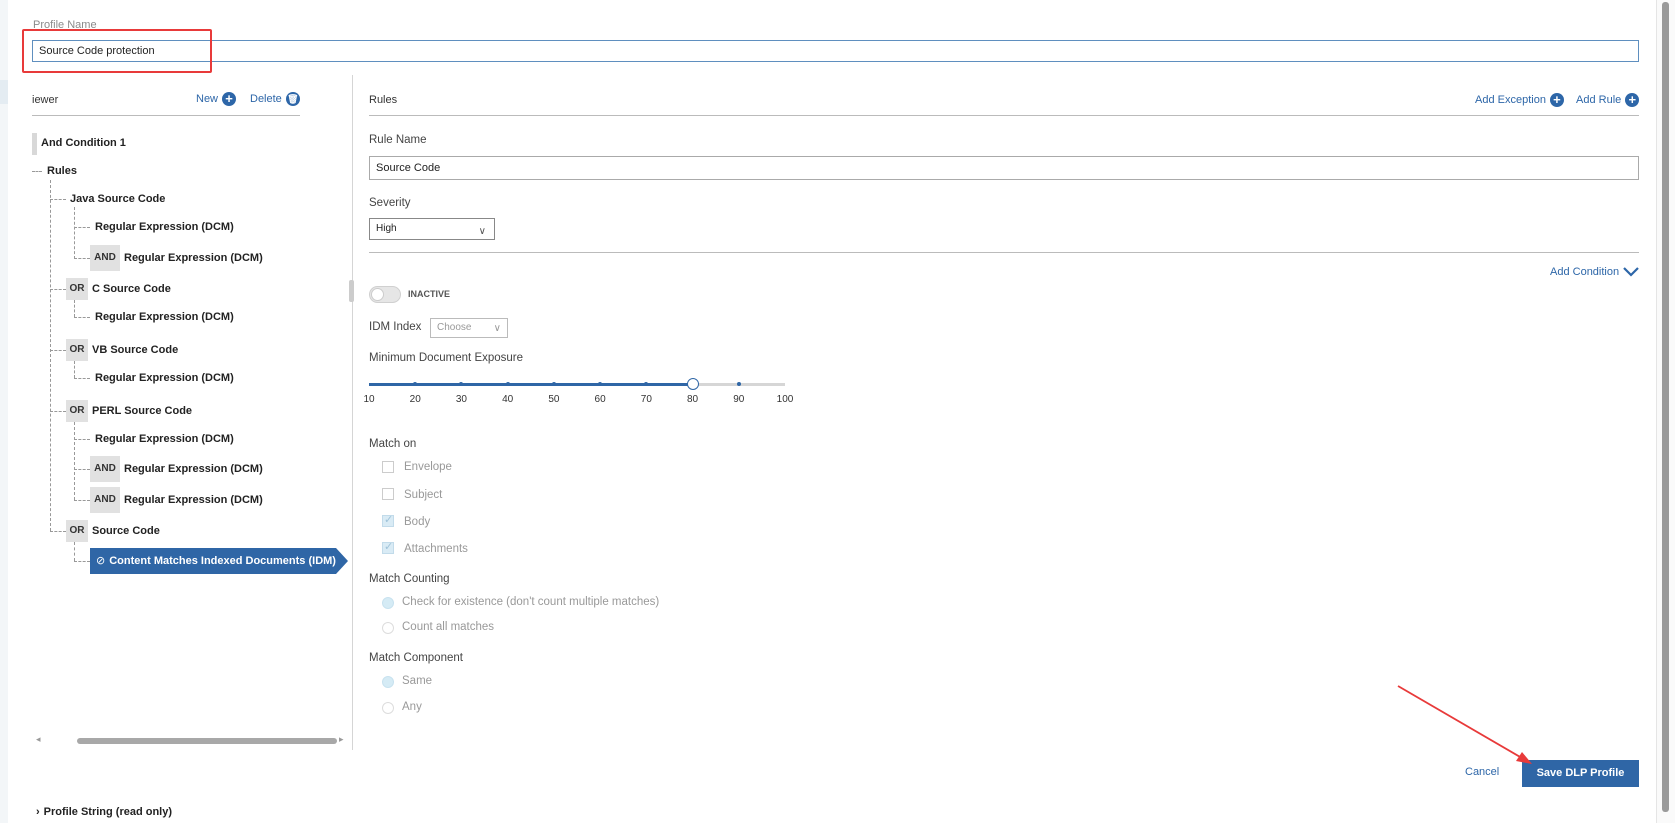 The width and height of the screenshot is (1675, 823). What do you see at coordinates (34, 144) in the screenshot?
I see `tree-root-marker` at bounding box center [34, 144].